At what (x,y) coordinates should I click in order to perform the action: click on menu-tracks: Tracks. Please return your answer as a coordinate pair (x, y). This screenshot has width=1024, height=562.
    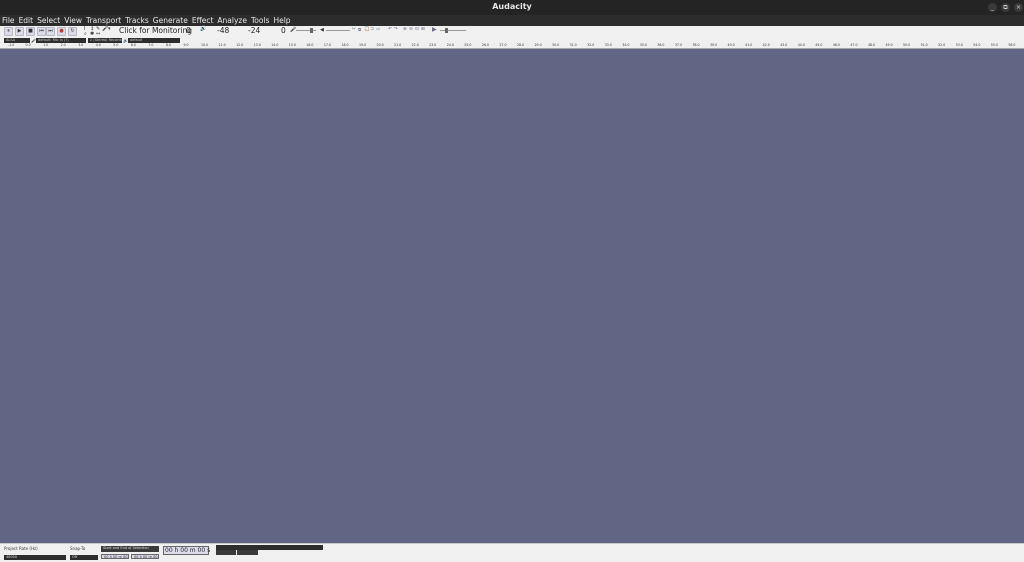
    Looking at the image, I should click on (137, 20).